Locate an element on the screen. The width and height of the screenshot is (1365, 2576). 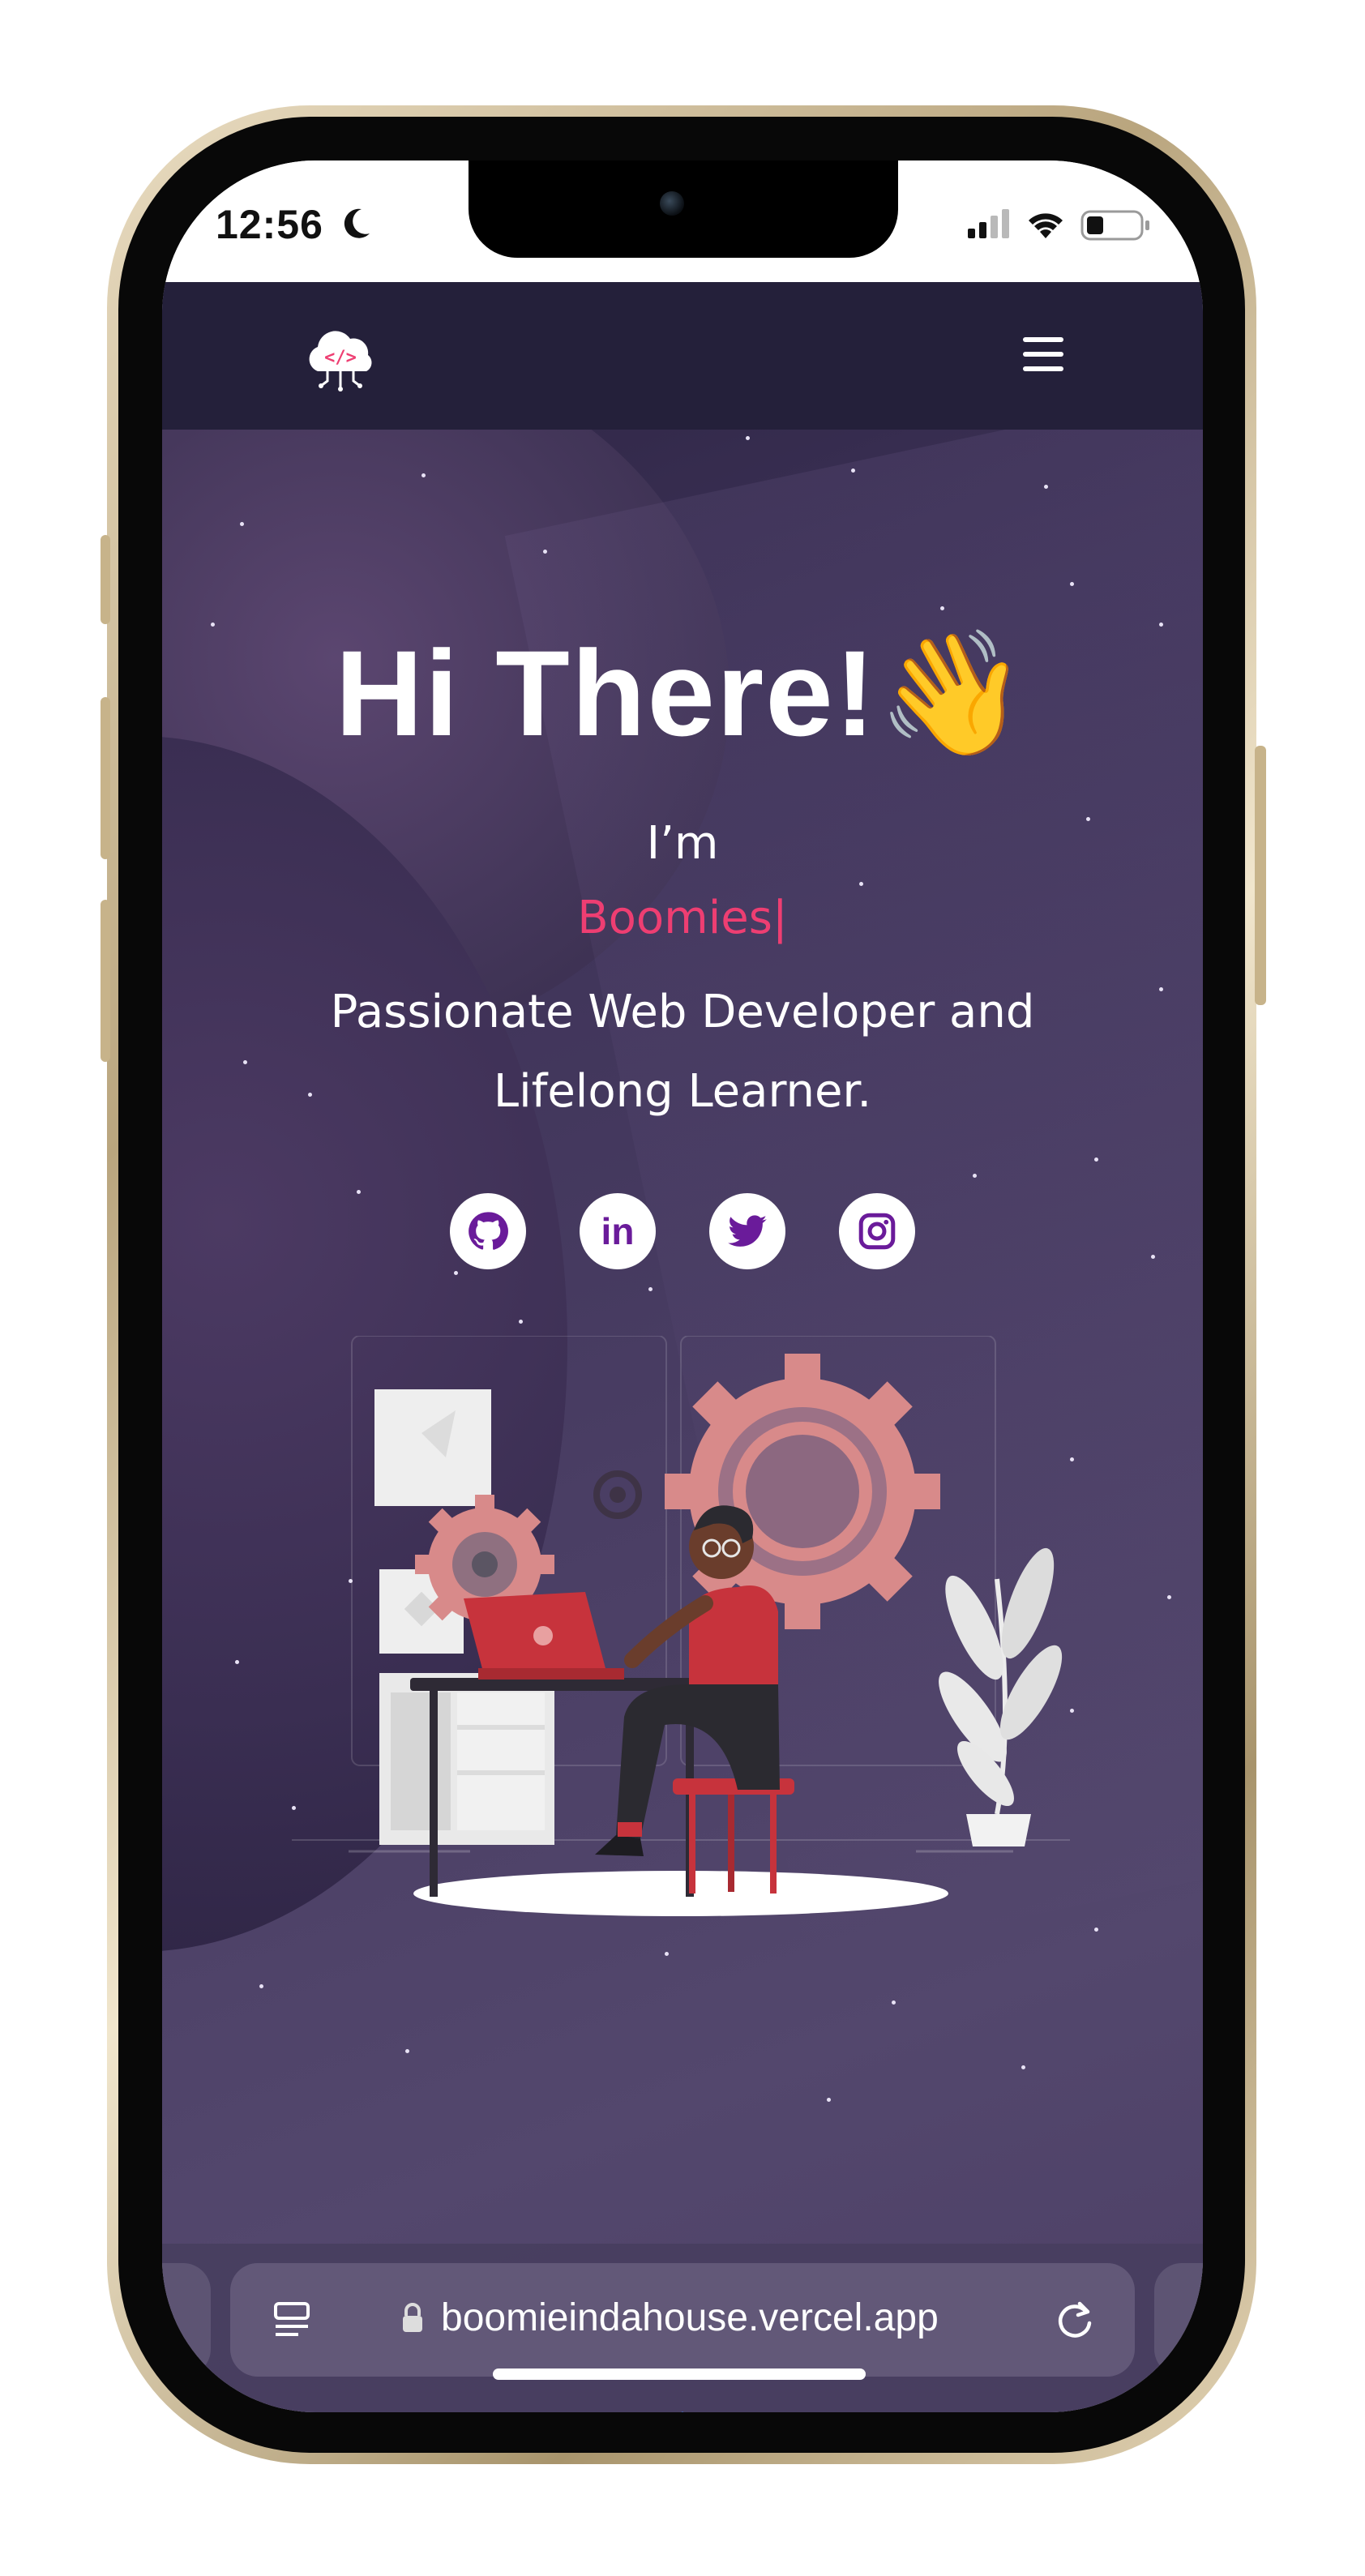
tabs-icon is located at coordinates (1125, 2409).